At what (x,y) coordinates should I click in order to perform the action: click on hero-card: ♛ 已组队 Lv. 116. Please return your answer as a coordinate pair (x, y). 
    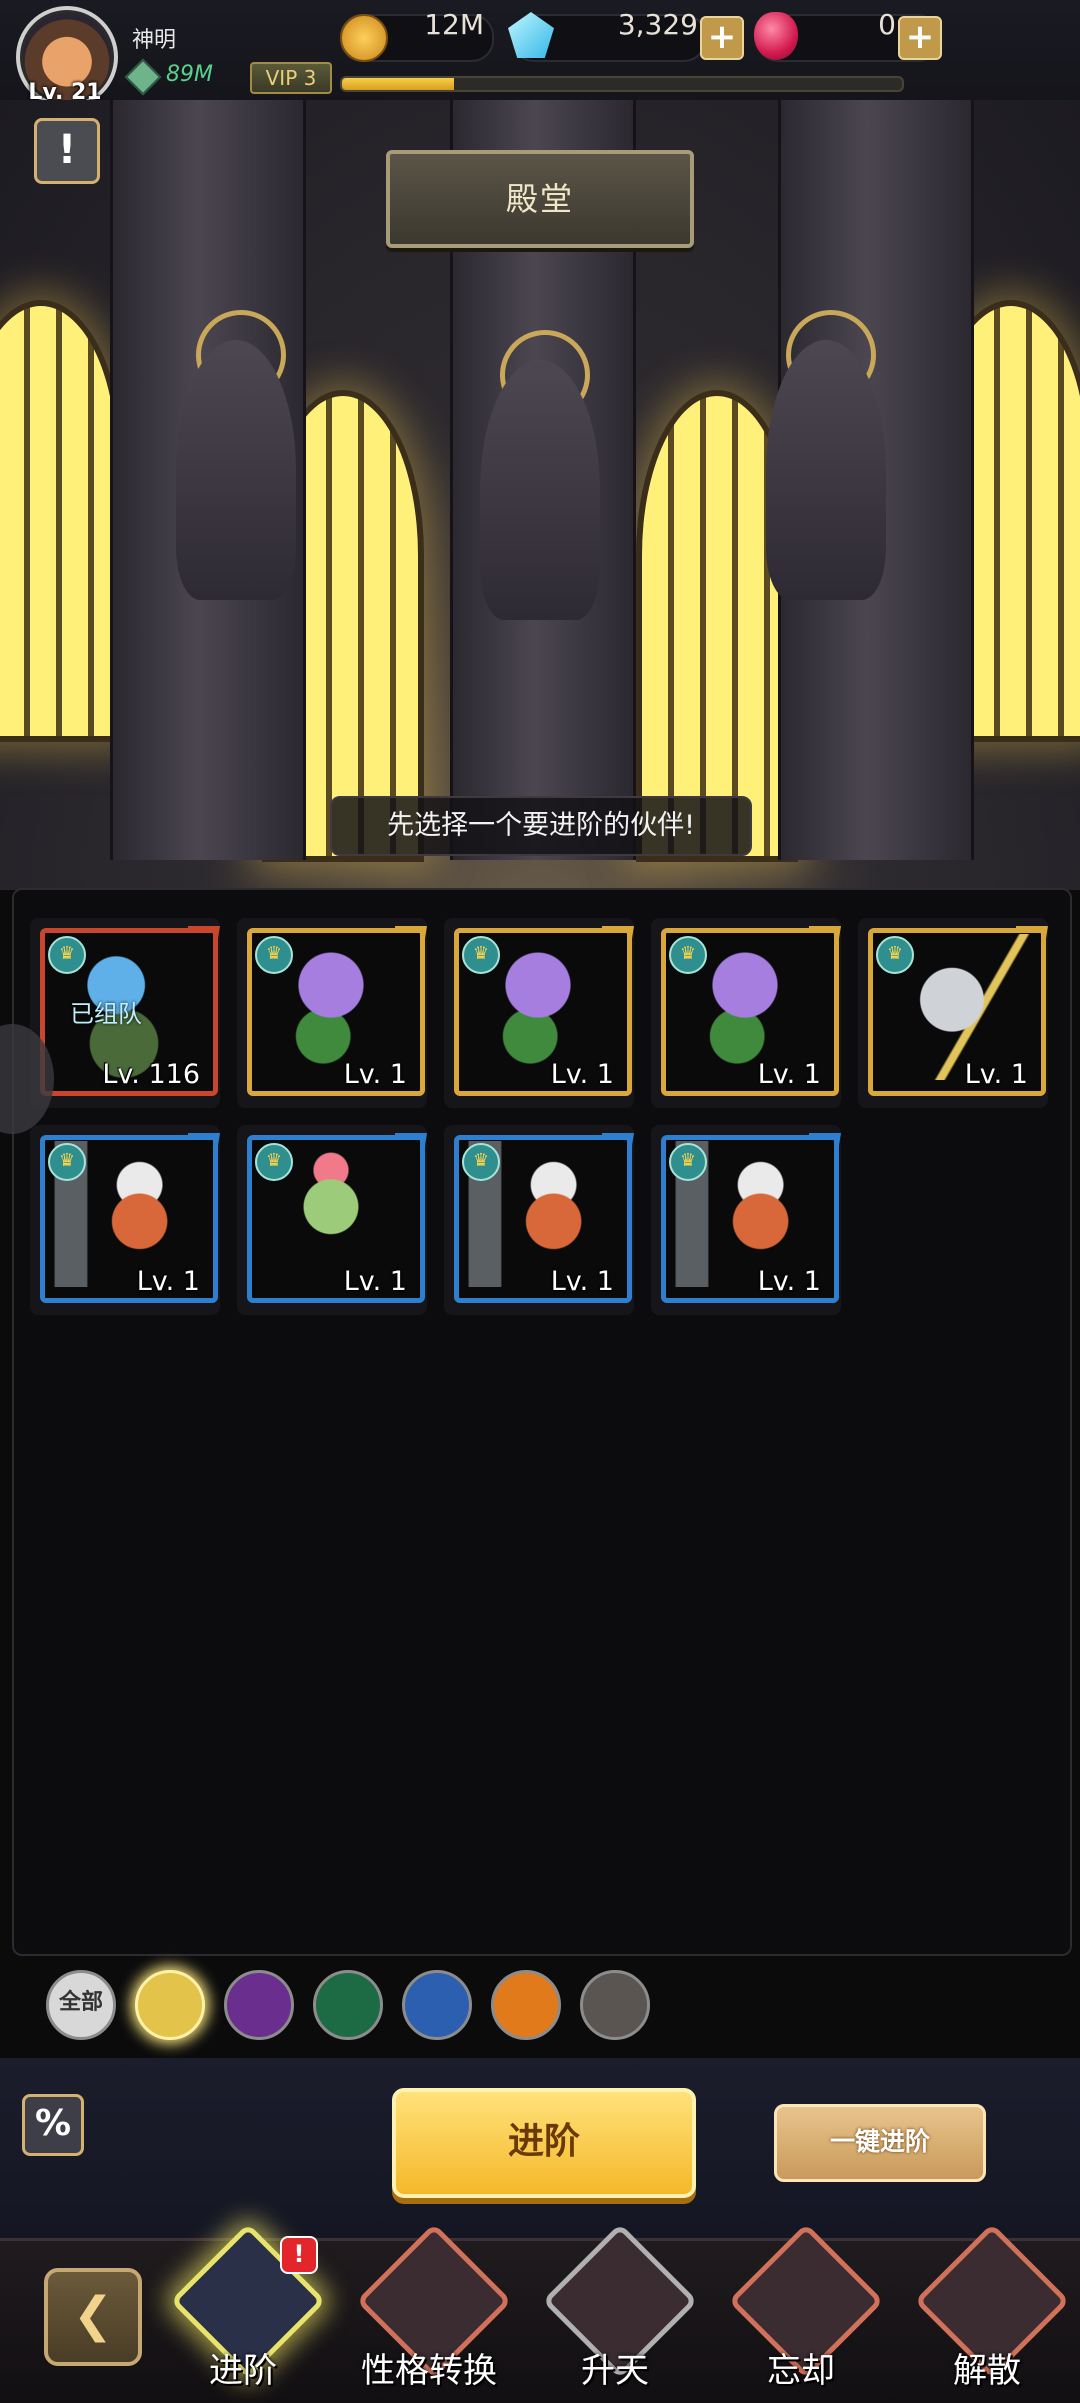
    Looking at the image, I should click on (125, 1013).